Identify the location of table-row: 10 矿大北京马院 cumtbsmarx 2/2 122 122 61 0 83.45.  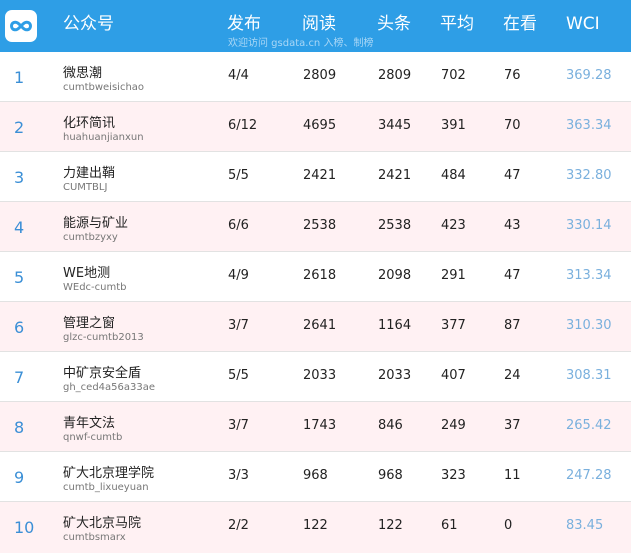
(315, 527).